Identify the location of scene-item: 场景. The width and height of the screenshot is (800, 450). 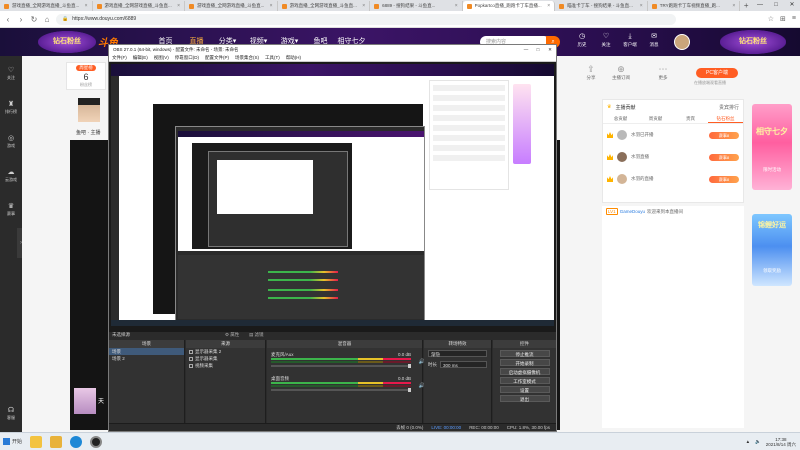
(146, 351).